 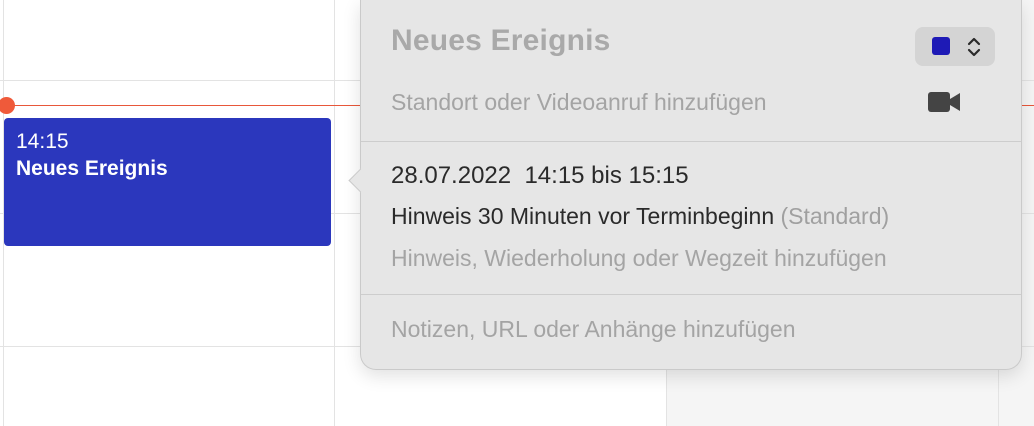 I want to click on chevron-up-down-icon, so click(x=974, y=47).